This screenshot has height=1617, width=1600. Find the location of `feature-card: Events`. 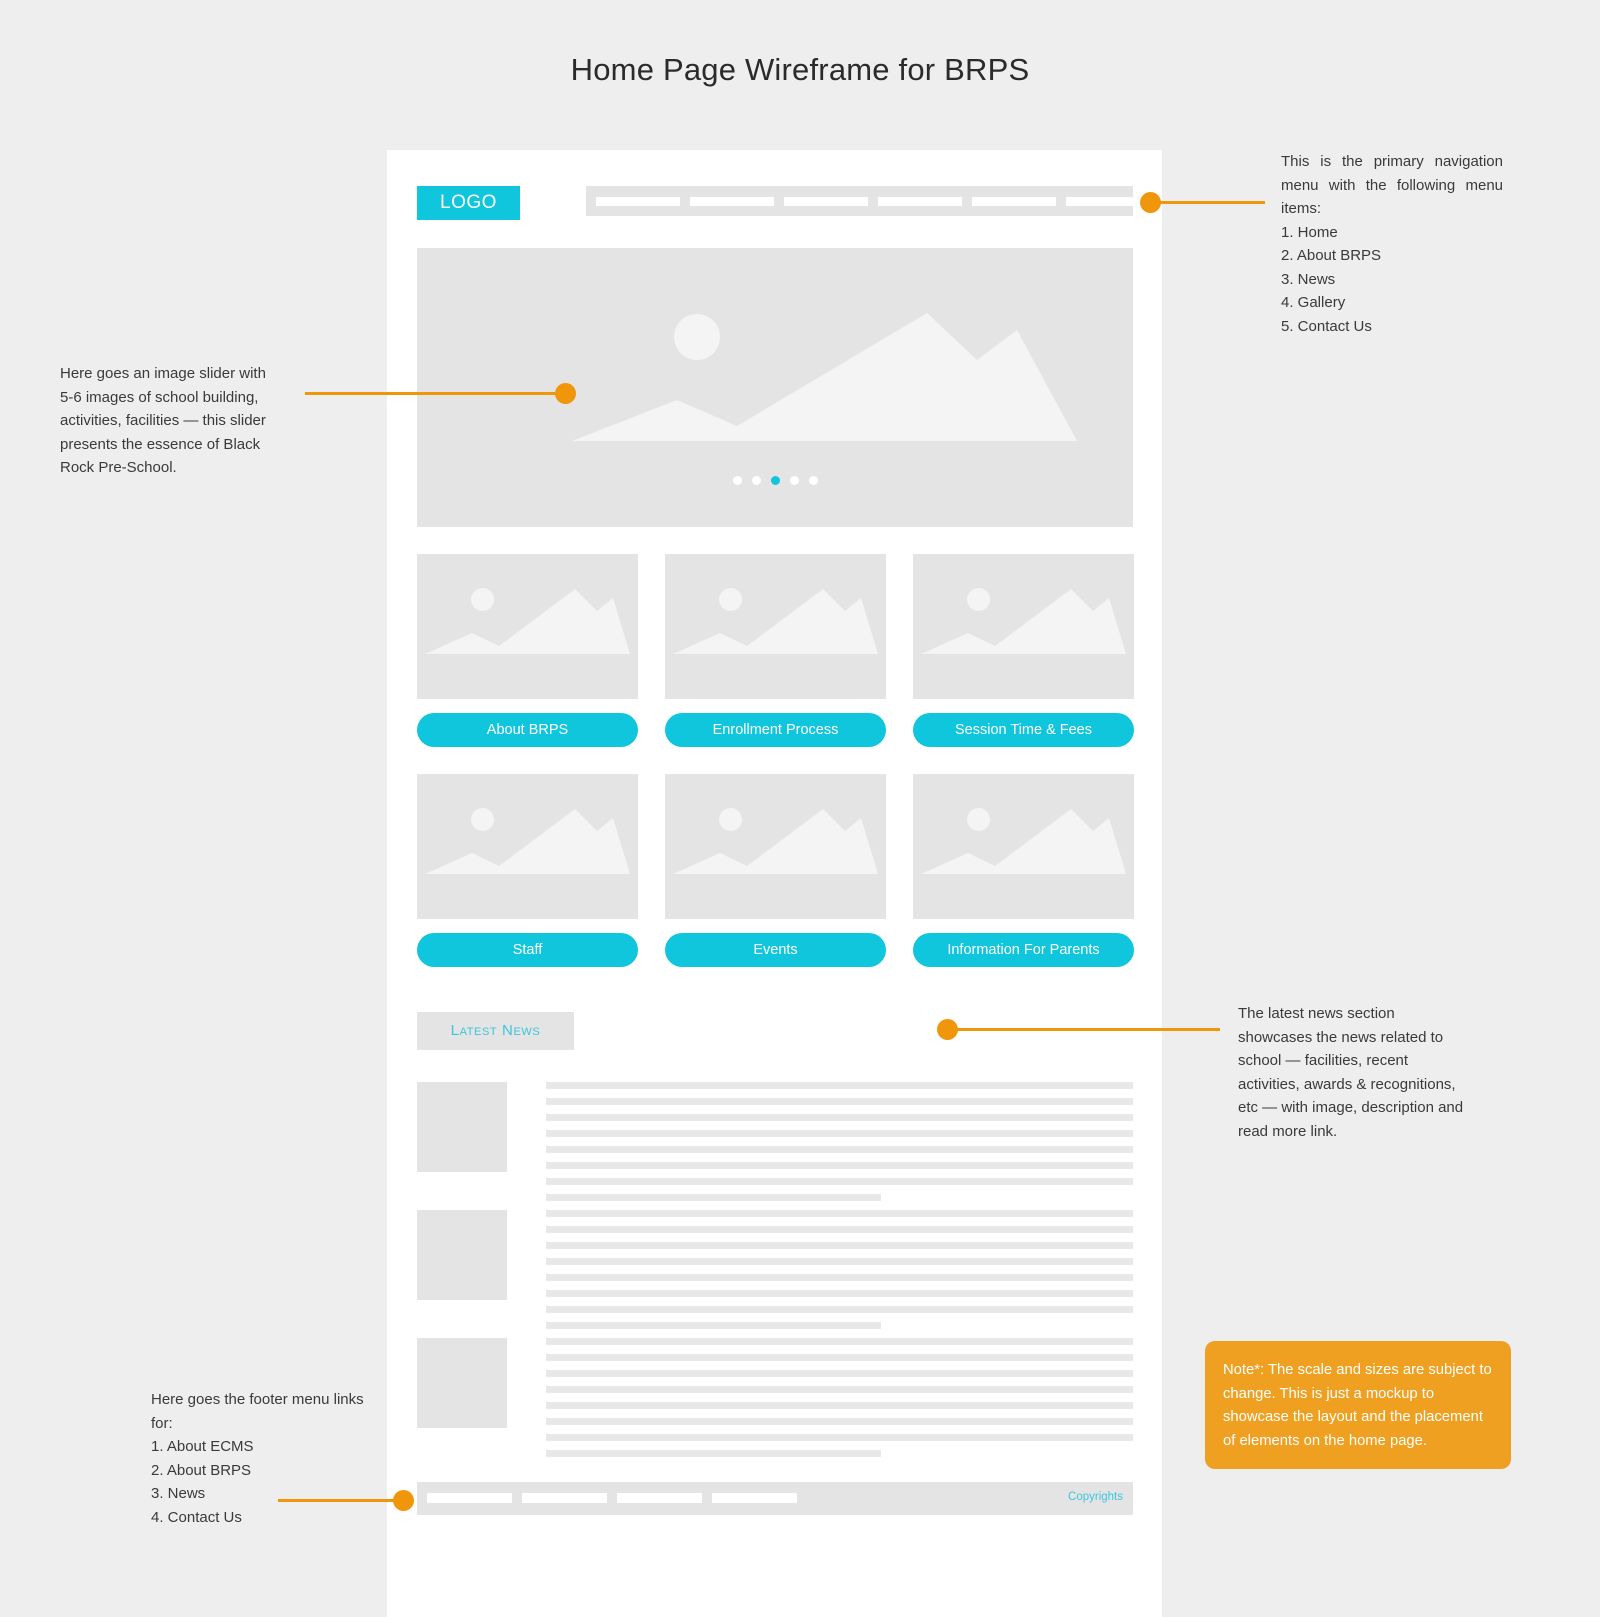

feature-card: Events is located at coordinates (775, 870).